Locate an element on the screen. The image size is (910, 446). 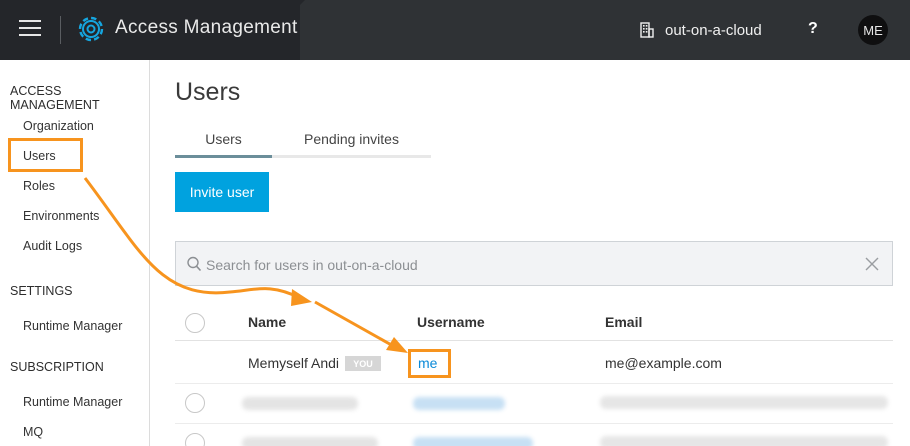
sidebar-item-subscription-runtime-manager: Runtime Manager is located at coordinates (72, 402).